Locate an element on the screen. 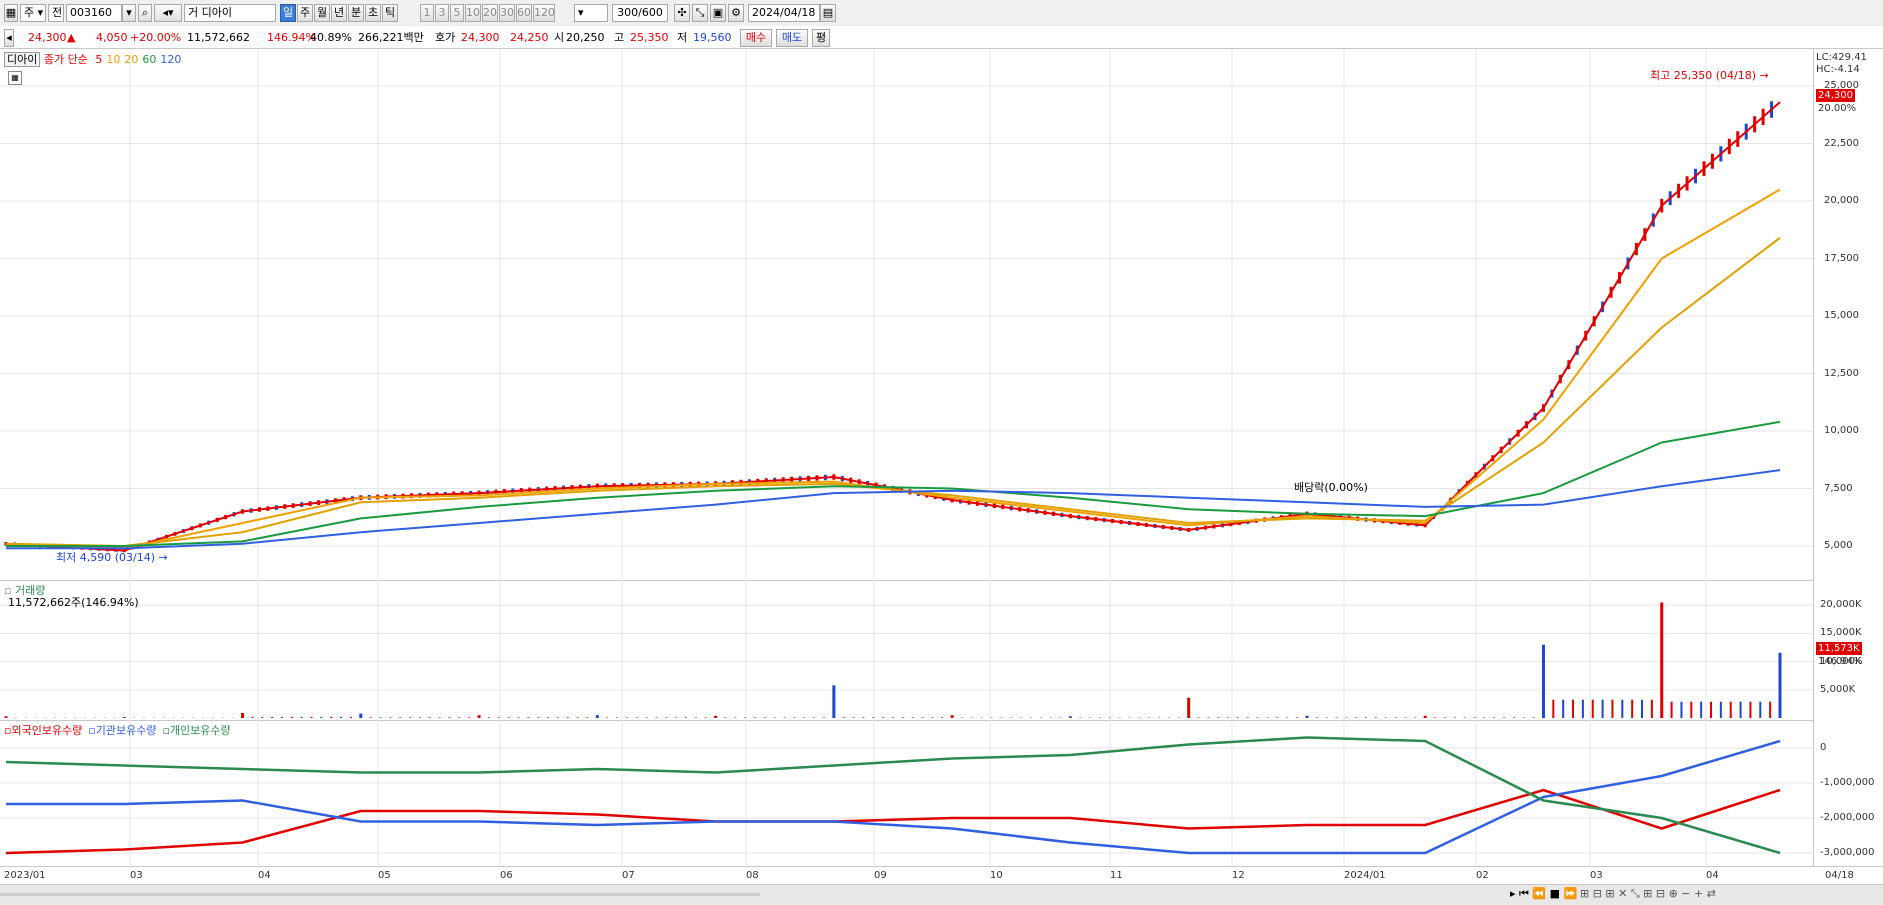 The height and width of the screenshot is (905, 1883). number-3: 3 is located at coordinates (442, 13).